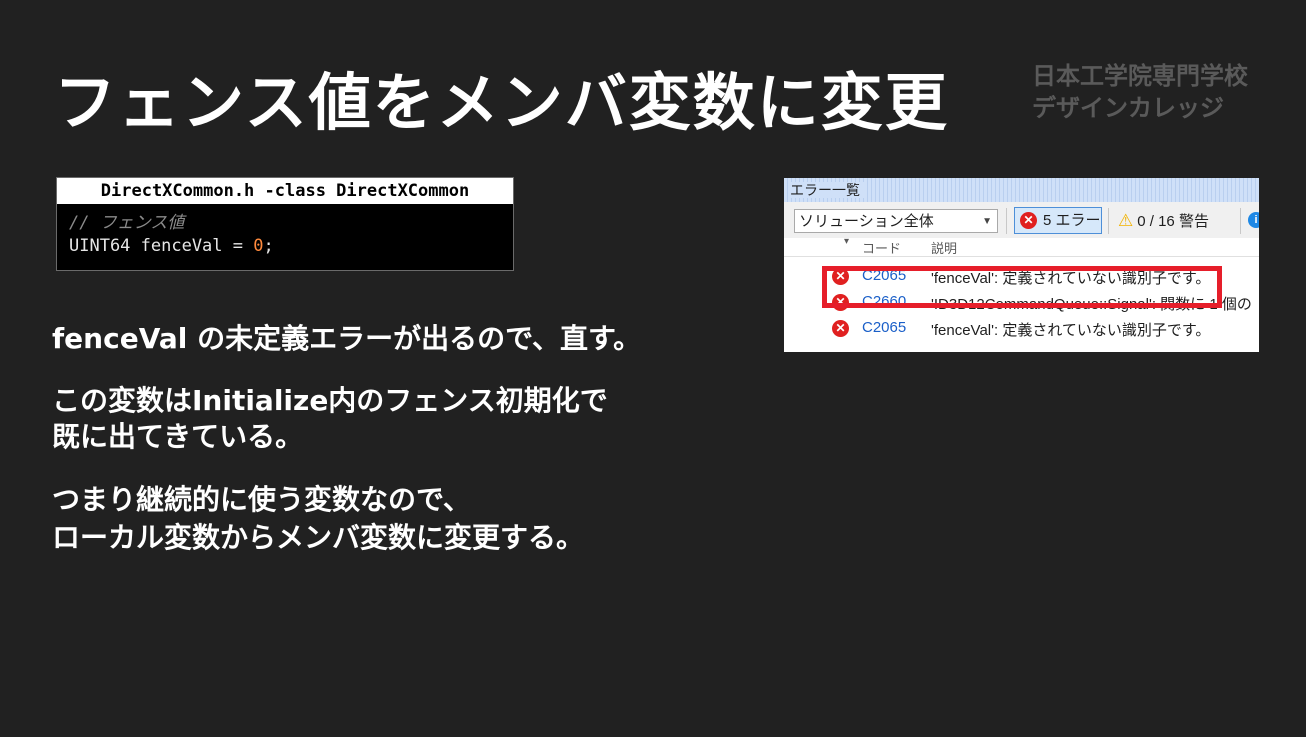 This screenshot has height=737, width=1306. What do you see at coordinates (151, 246) in the screenshot?
I see `code-declaration: UINT64 fenceVal` at bounding box center [151, 246].